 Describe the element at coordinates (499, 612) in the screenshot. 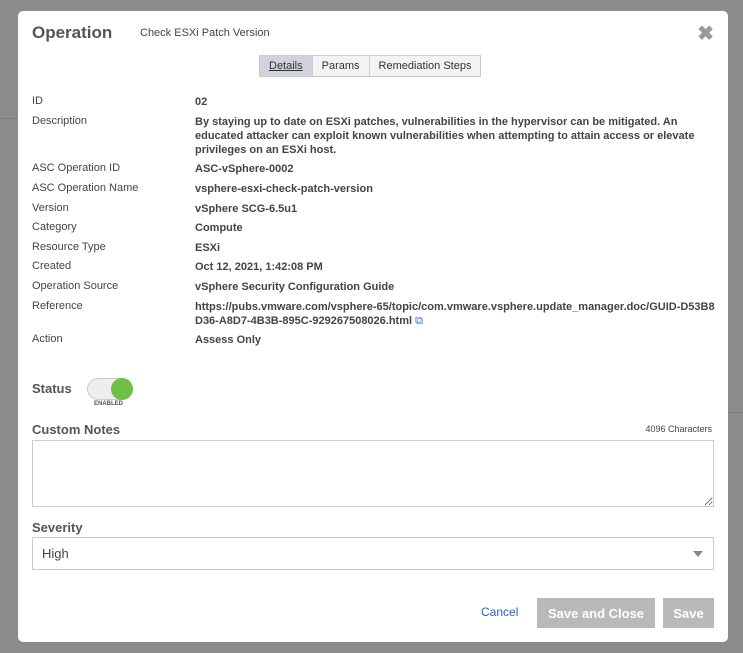

I see `cancel-button: Cancel` at that location.